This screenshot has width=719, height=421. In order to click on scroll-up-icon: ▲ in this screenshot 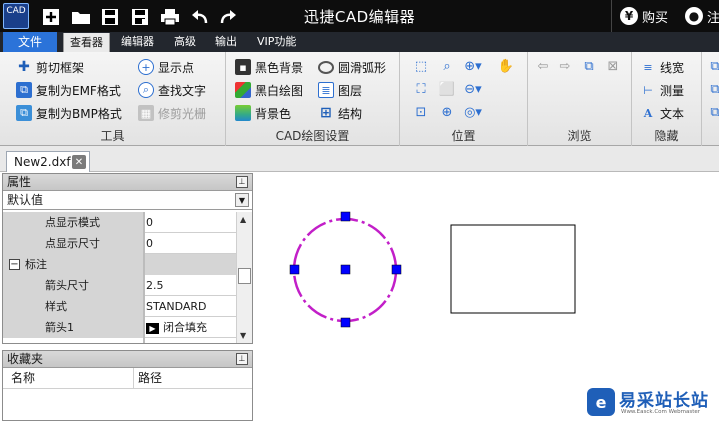, I will do `click(243, 219)`.